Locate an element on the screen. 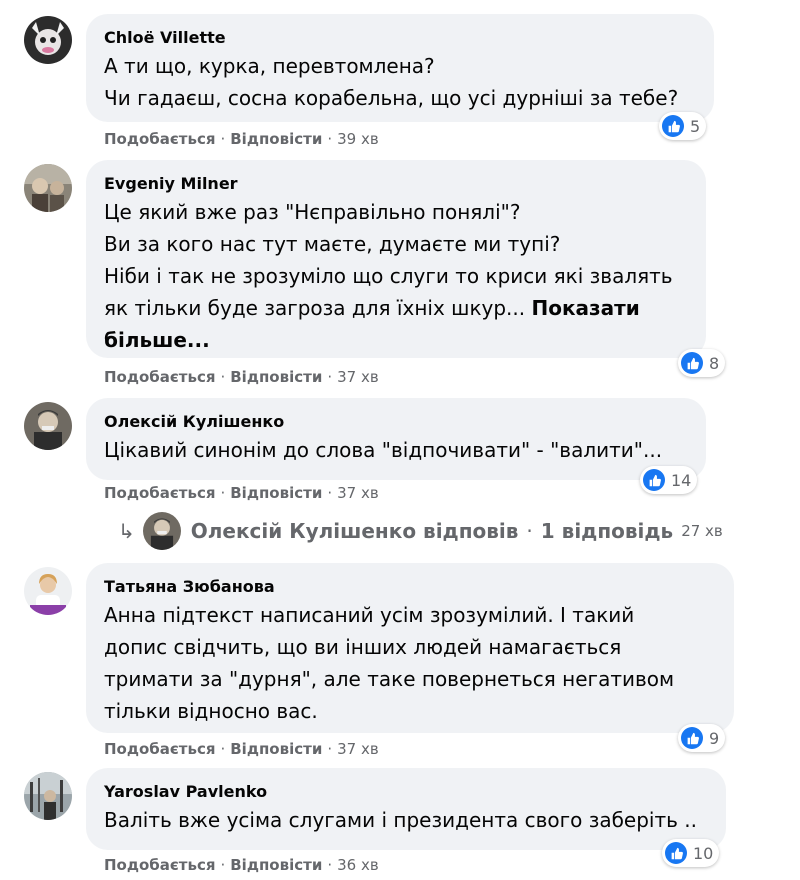  reply-time: 27 хв is located at coordinates (702, 531).